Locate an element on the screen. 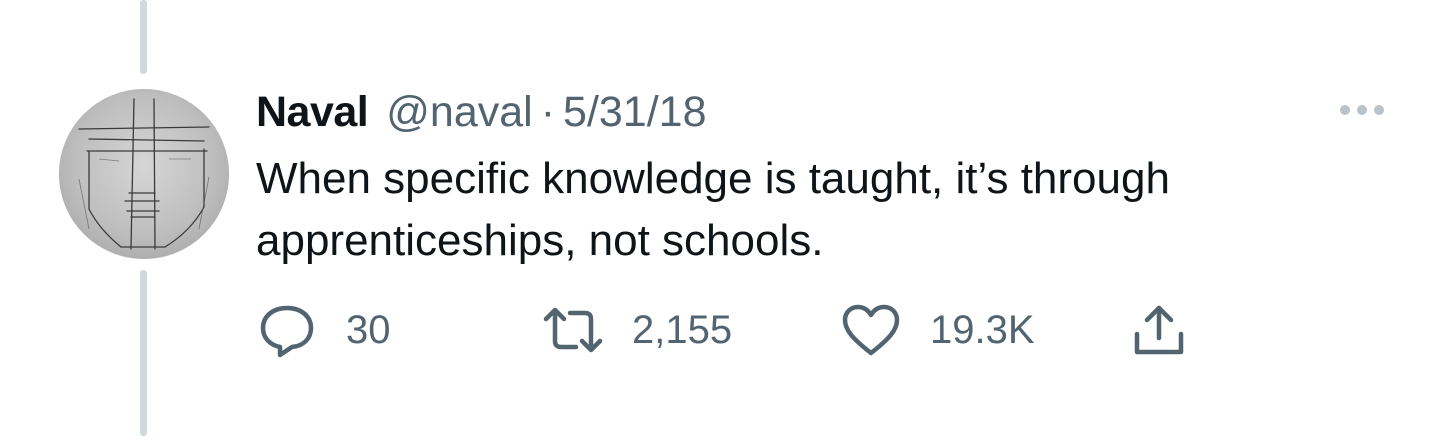 This screenshot has height=447, width=1456. avatar-sketch-image is located at coordinates (144, 174).